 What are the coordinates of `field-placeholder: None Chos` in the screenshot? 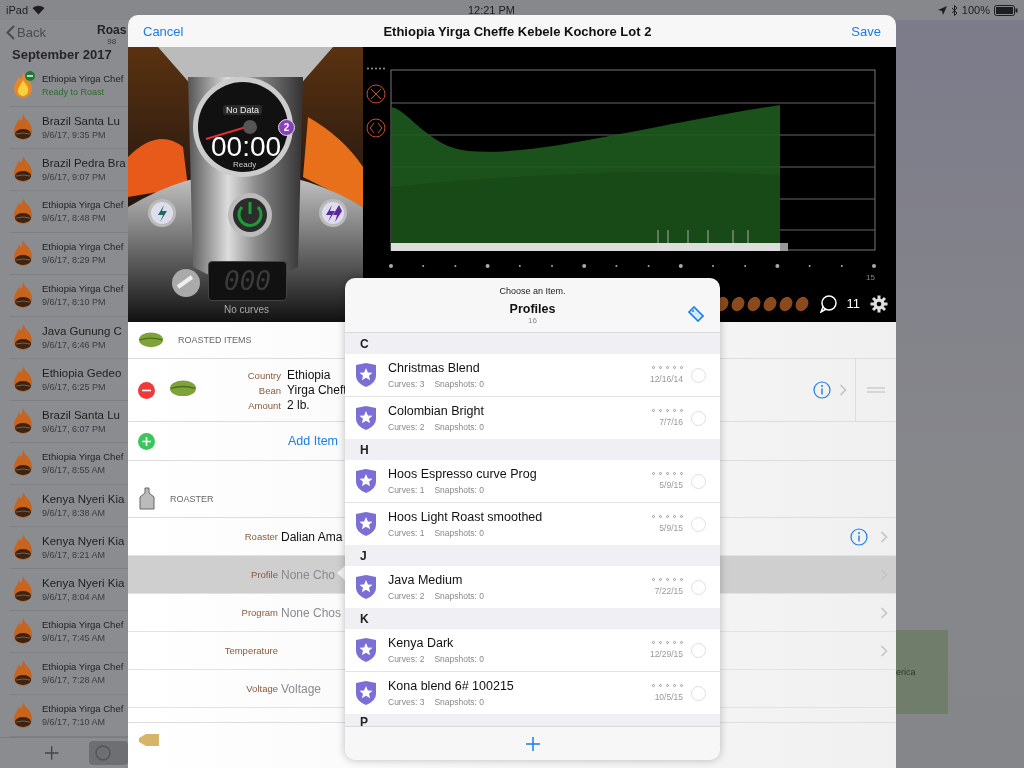 It's located at (311, 612).